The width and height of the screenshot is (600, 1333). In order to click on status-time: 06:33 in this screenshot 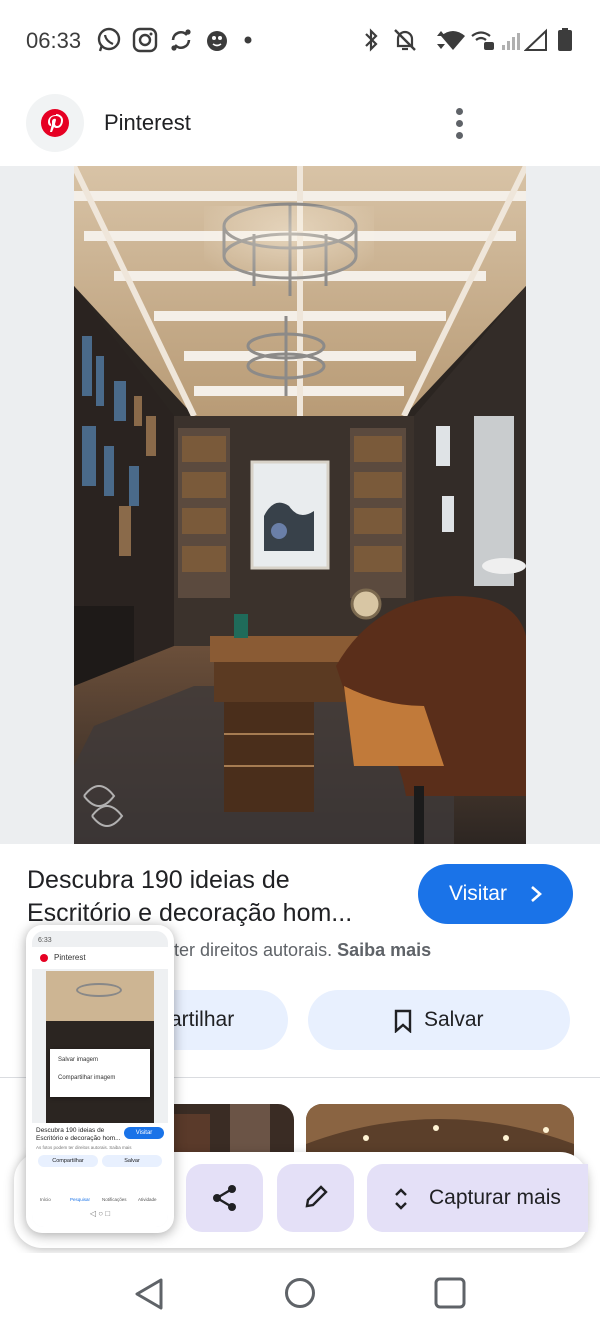, I will do `click(54, 40)`.